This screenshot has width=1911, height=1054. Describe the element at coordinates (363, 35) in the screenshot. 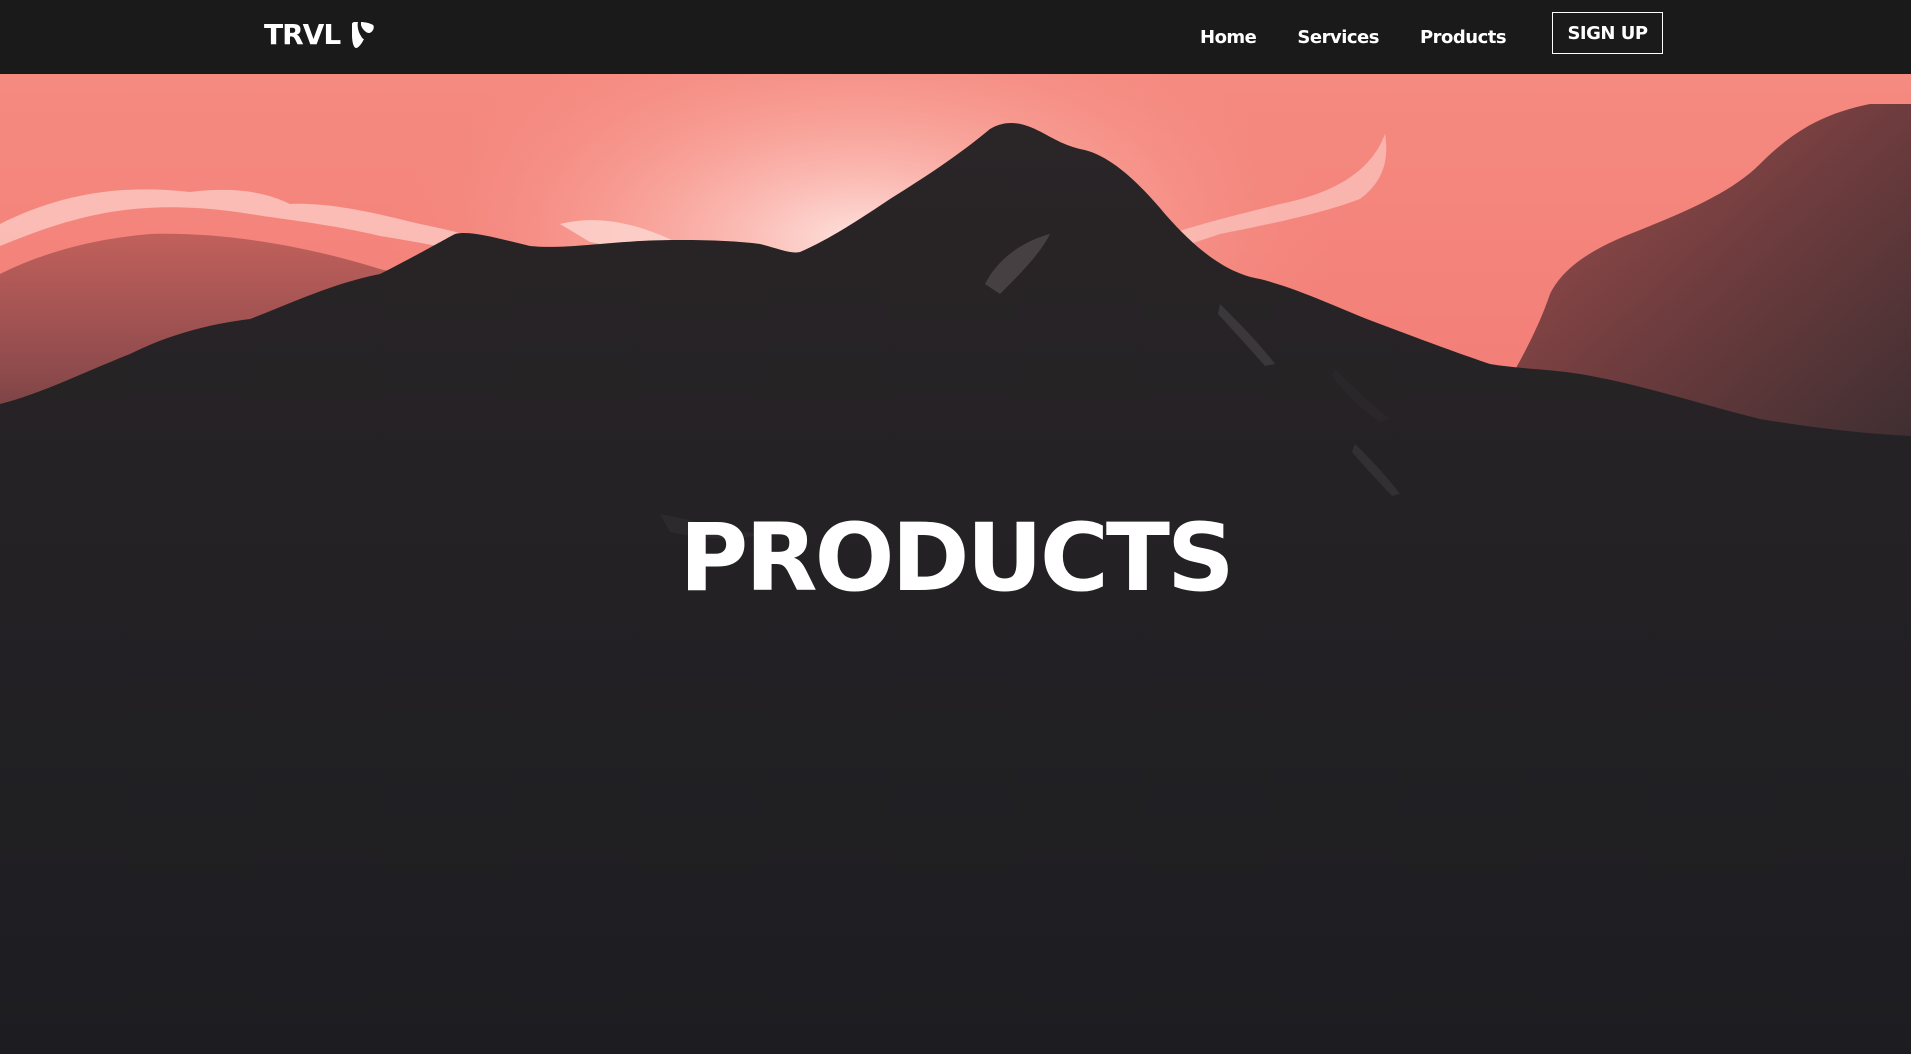

I see `typo3-icon` at that location.